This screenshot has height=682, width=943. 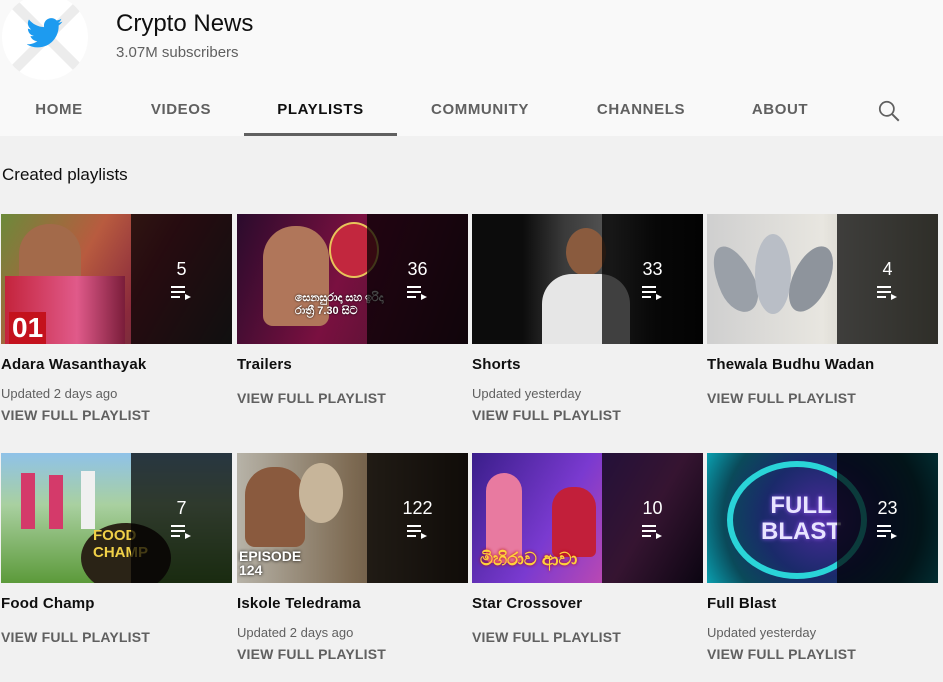 What do you see at coordinates (45, 33) in the screenshot?
I see `twitter-bird-icon` at bounding box center [45, 33].